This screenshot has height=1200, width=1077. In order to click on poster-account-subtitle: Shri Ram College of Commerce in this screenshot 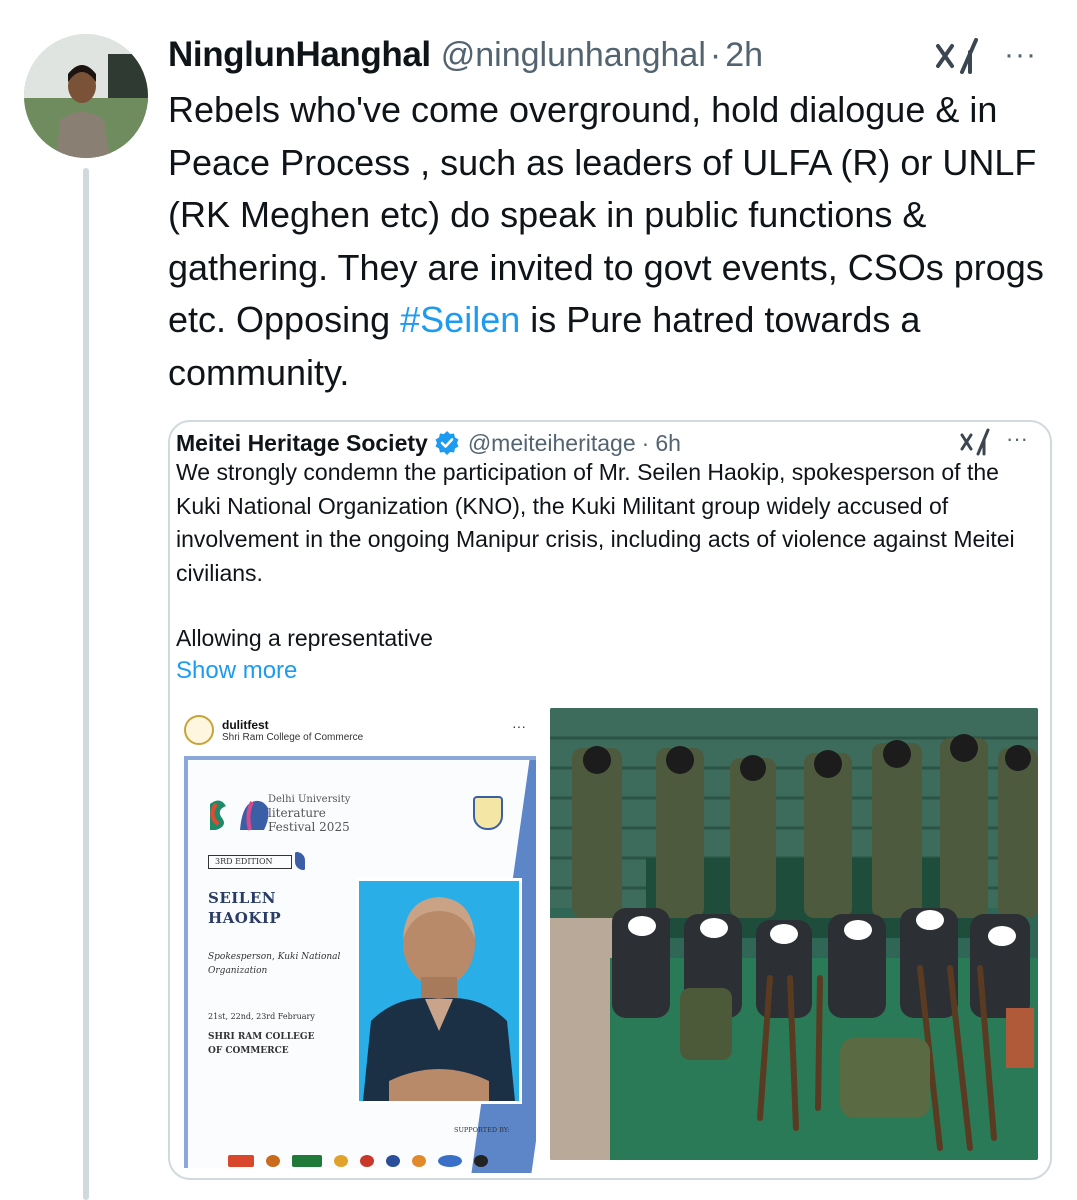, I will do `click(293, 737)`.